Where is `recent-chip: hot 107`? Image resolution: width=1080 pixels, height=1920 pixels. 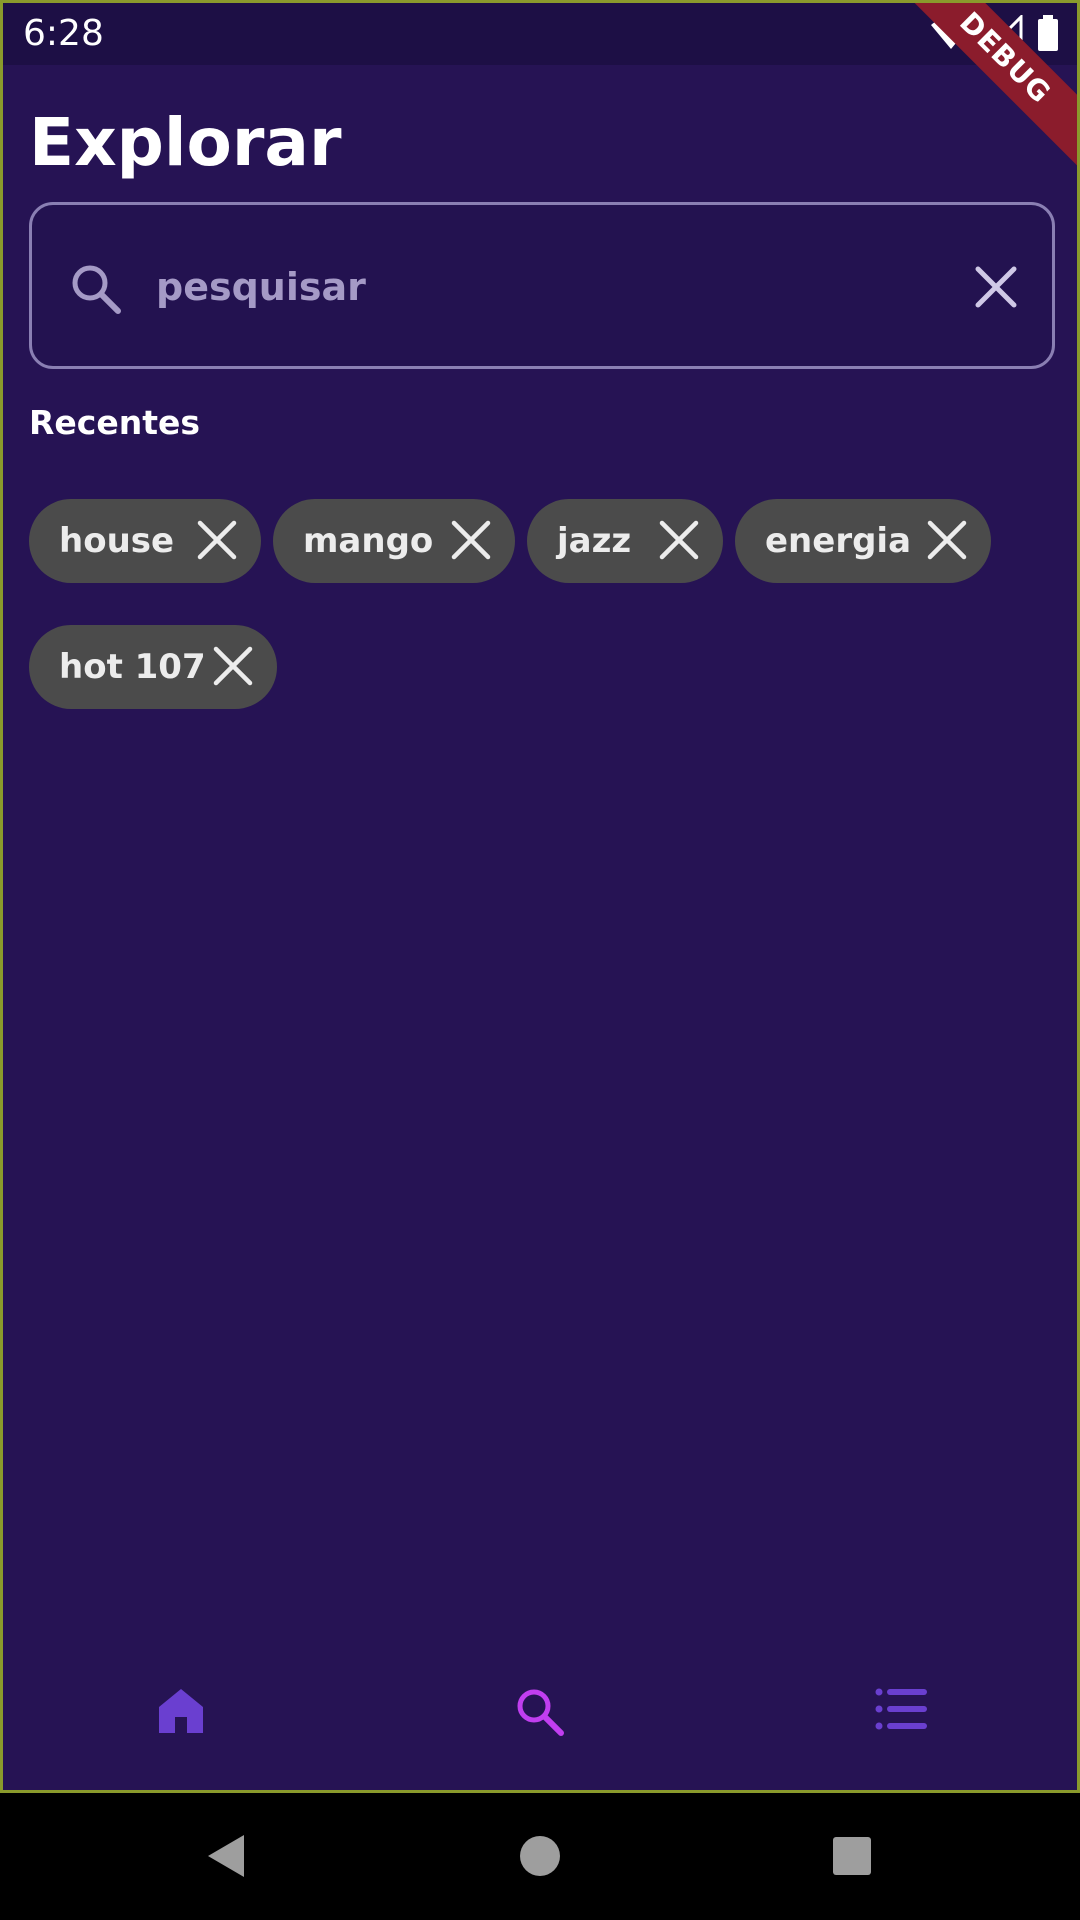 recent-chip: hot 107 is located at coordinates (153, 667).